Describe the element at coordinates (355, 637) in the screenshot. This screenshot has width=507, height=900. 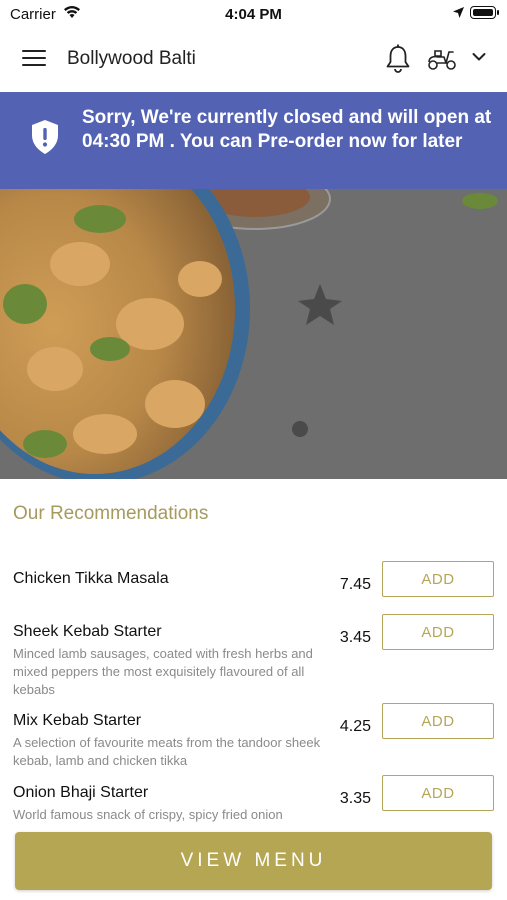
I see `item-price: 3.45` at that location.